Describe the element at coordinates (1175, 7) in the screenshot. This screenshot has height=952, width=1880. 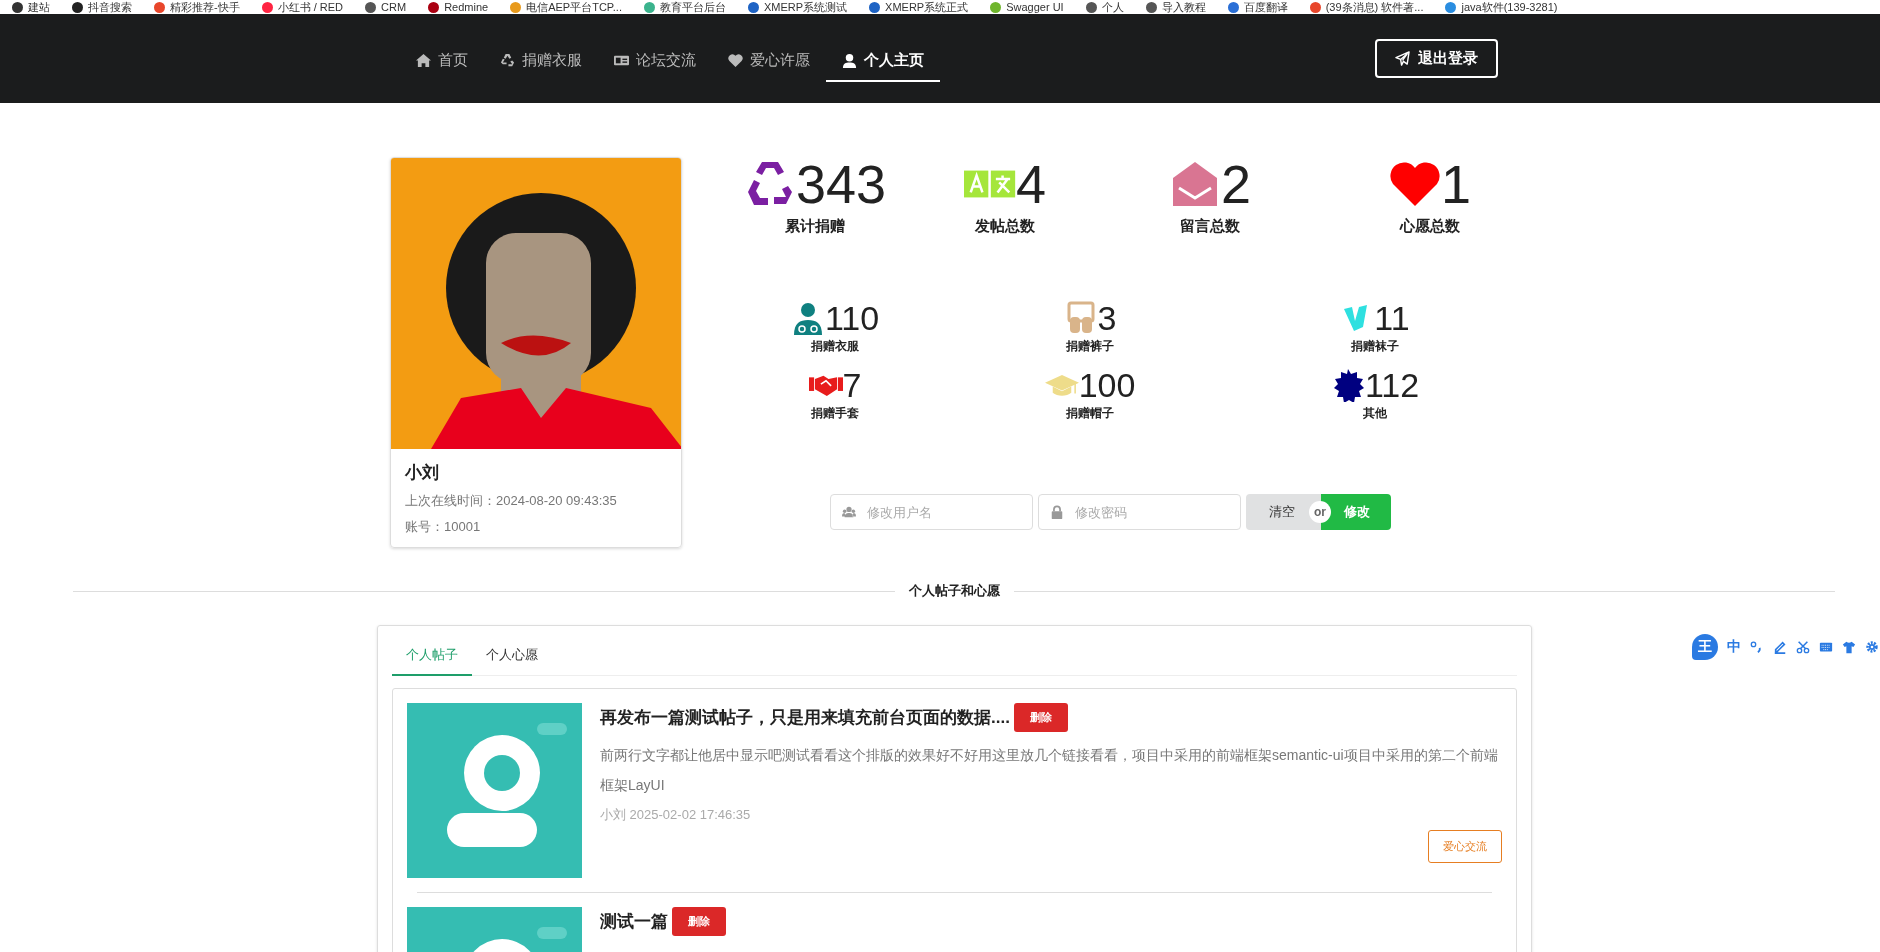
I see `bookmark-link: 导入教程` at that location.